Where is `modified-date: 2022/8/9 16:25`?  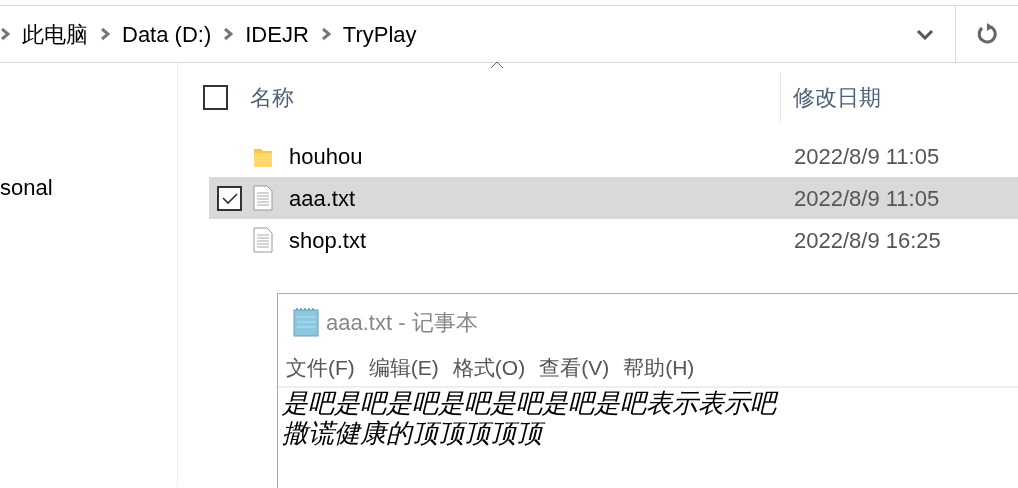 modified-date: 2022/8/9 16:25 is located at coordinates (867, 240).